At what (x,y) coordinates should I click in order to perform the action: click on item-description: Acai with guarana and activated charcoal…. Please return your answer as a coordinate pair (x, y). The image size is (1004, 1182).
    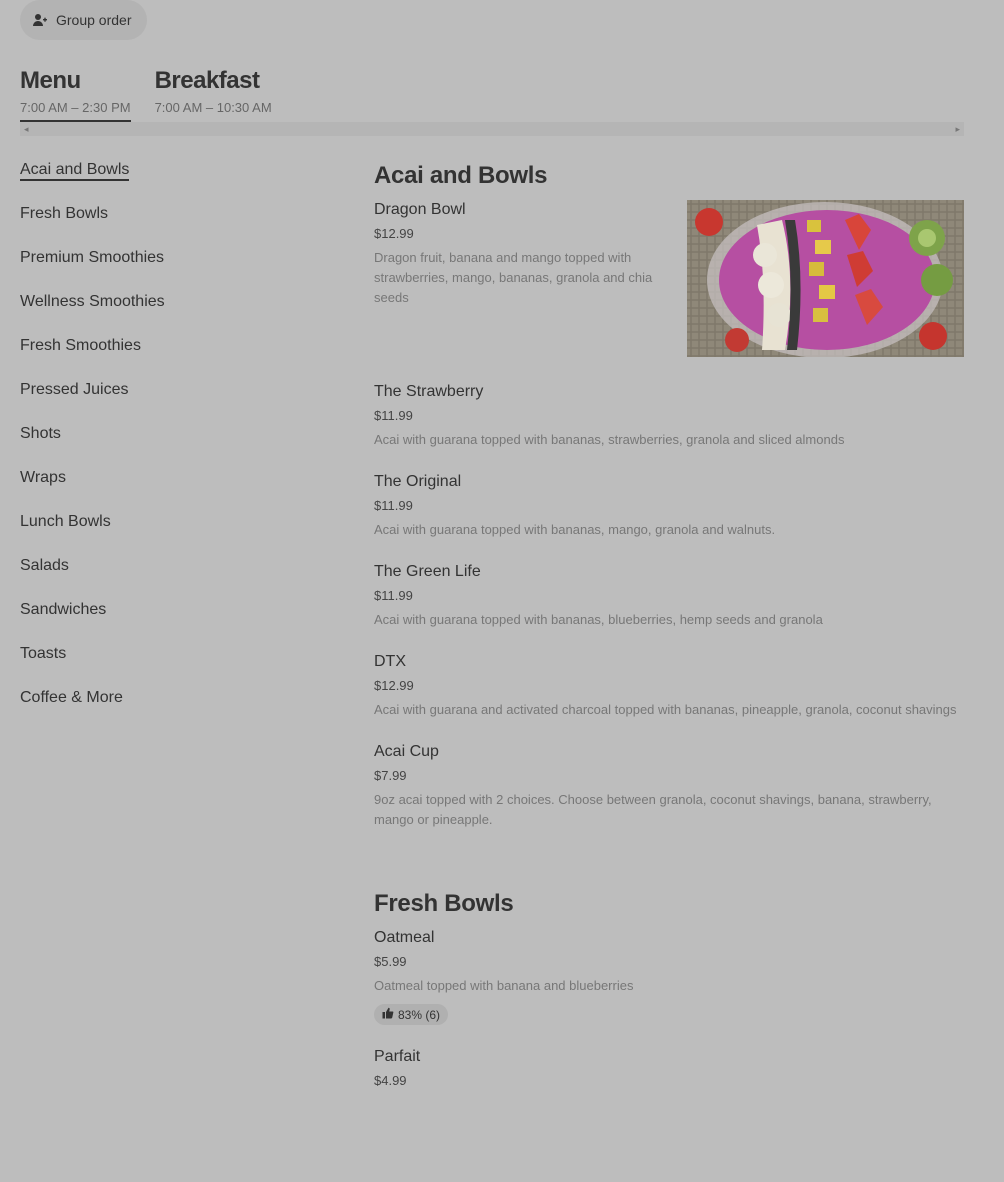
    Looking at the image, I should click on (665, 709).